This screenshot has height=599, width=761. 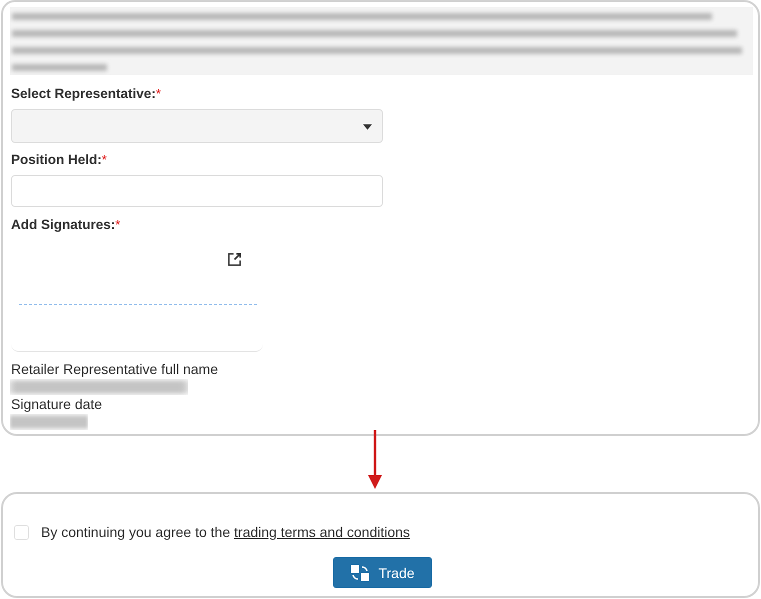 What do you see at coordinates (83, 94) in the screenshot?
I see `field-label: Select Representative:` at bounding box center [83, 94].